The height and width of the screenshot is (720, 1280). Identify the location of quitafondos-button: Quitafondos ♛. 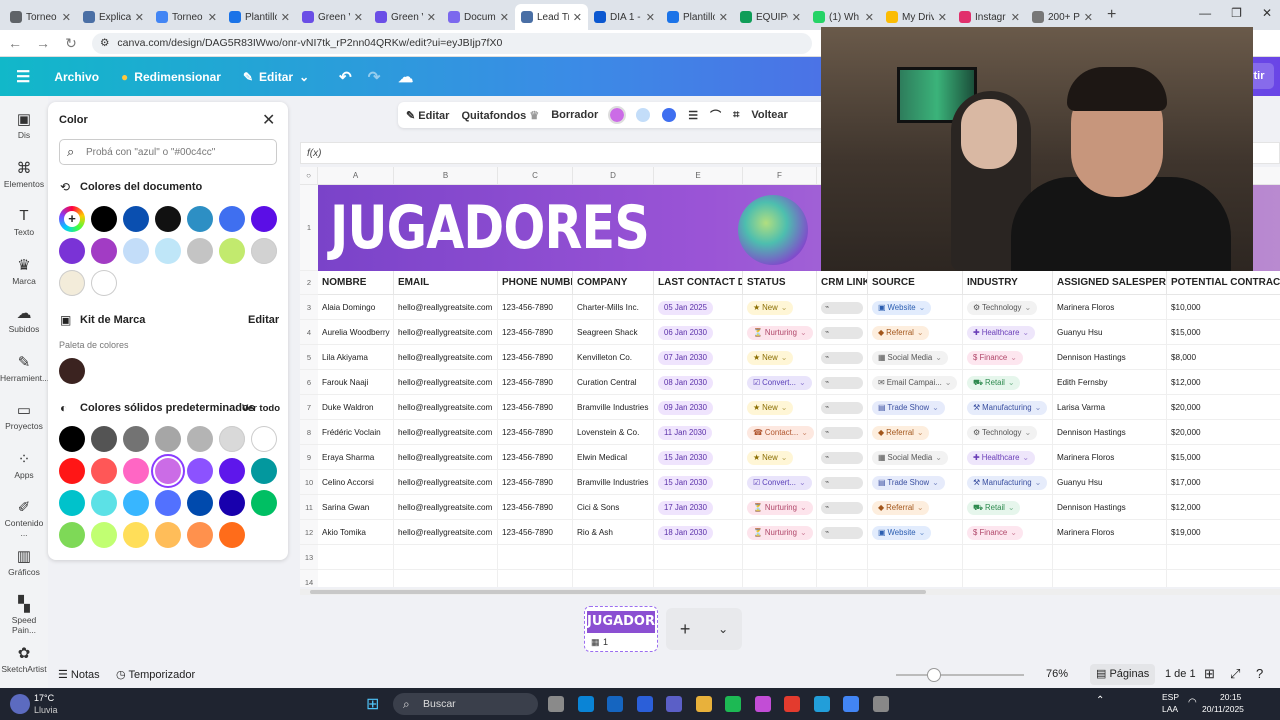
(500, 115).